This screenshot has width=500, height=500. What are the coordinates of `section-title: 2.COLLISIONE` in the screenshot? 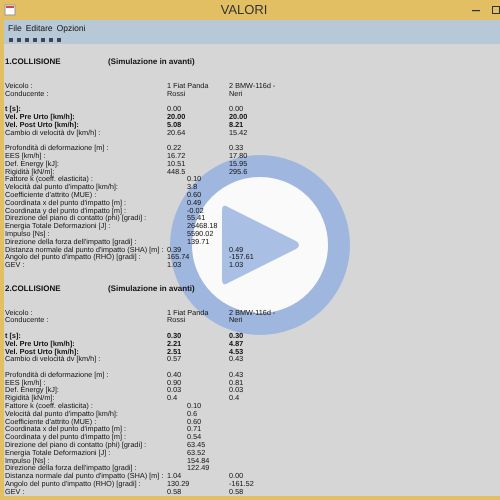 It's located at (33, 288).